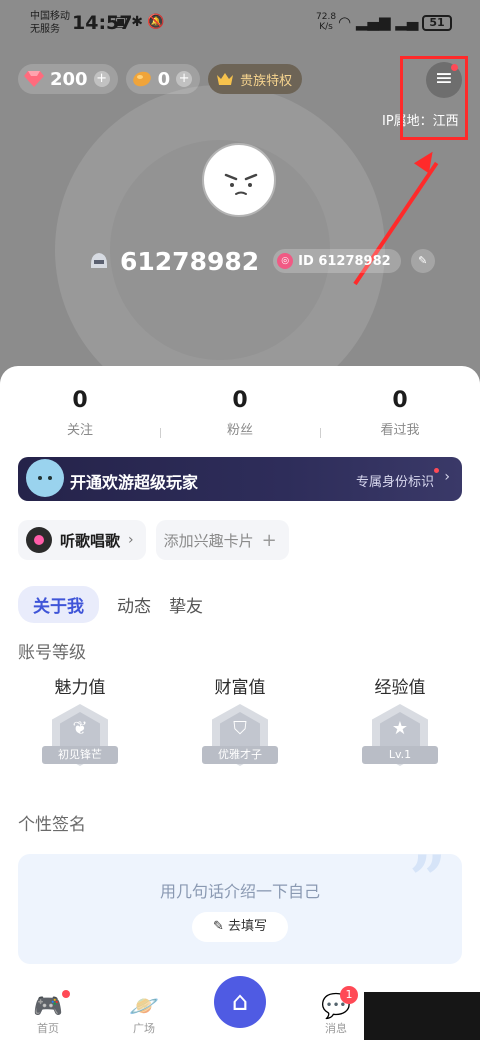  I want to click on nav-label: 首页, so click(48, 1028).